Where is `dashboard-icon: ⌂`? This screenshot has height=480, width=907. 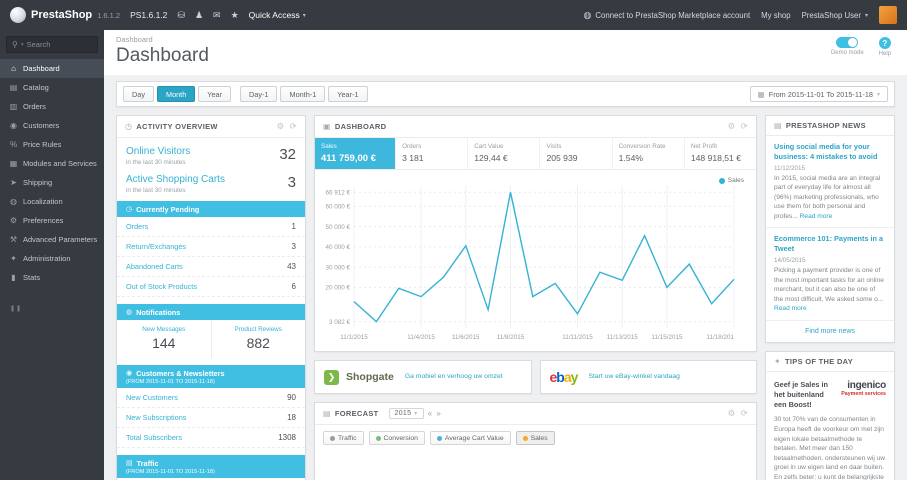 dashboard-icon: ⌂ is located at coordinates (13, 68).